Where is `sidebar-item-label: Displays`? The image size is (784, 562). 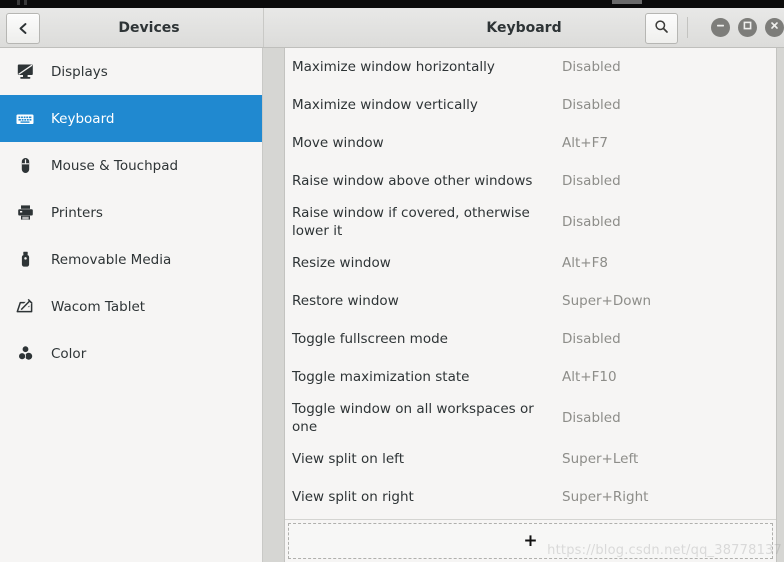 sidebar-item-label: Displays is located at coordinates (79, 71).